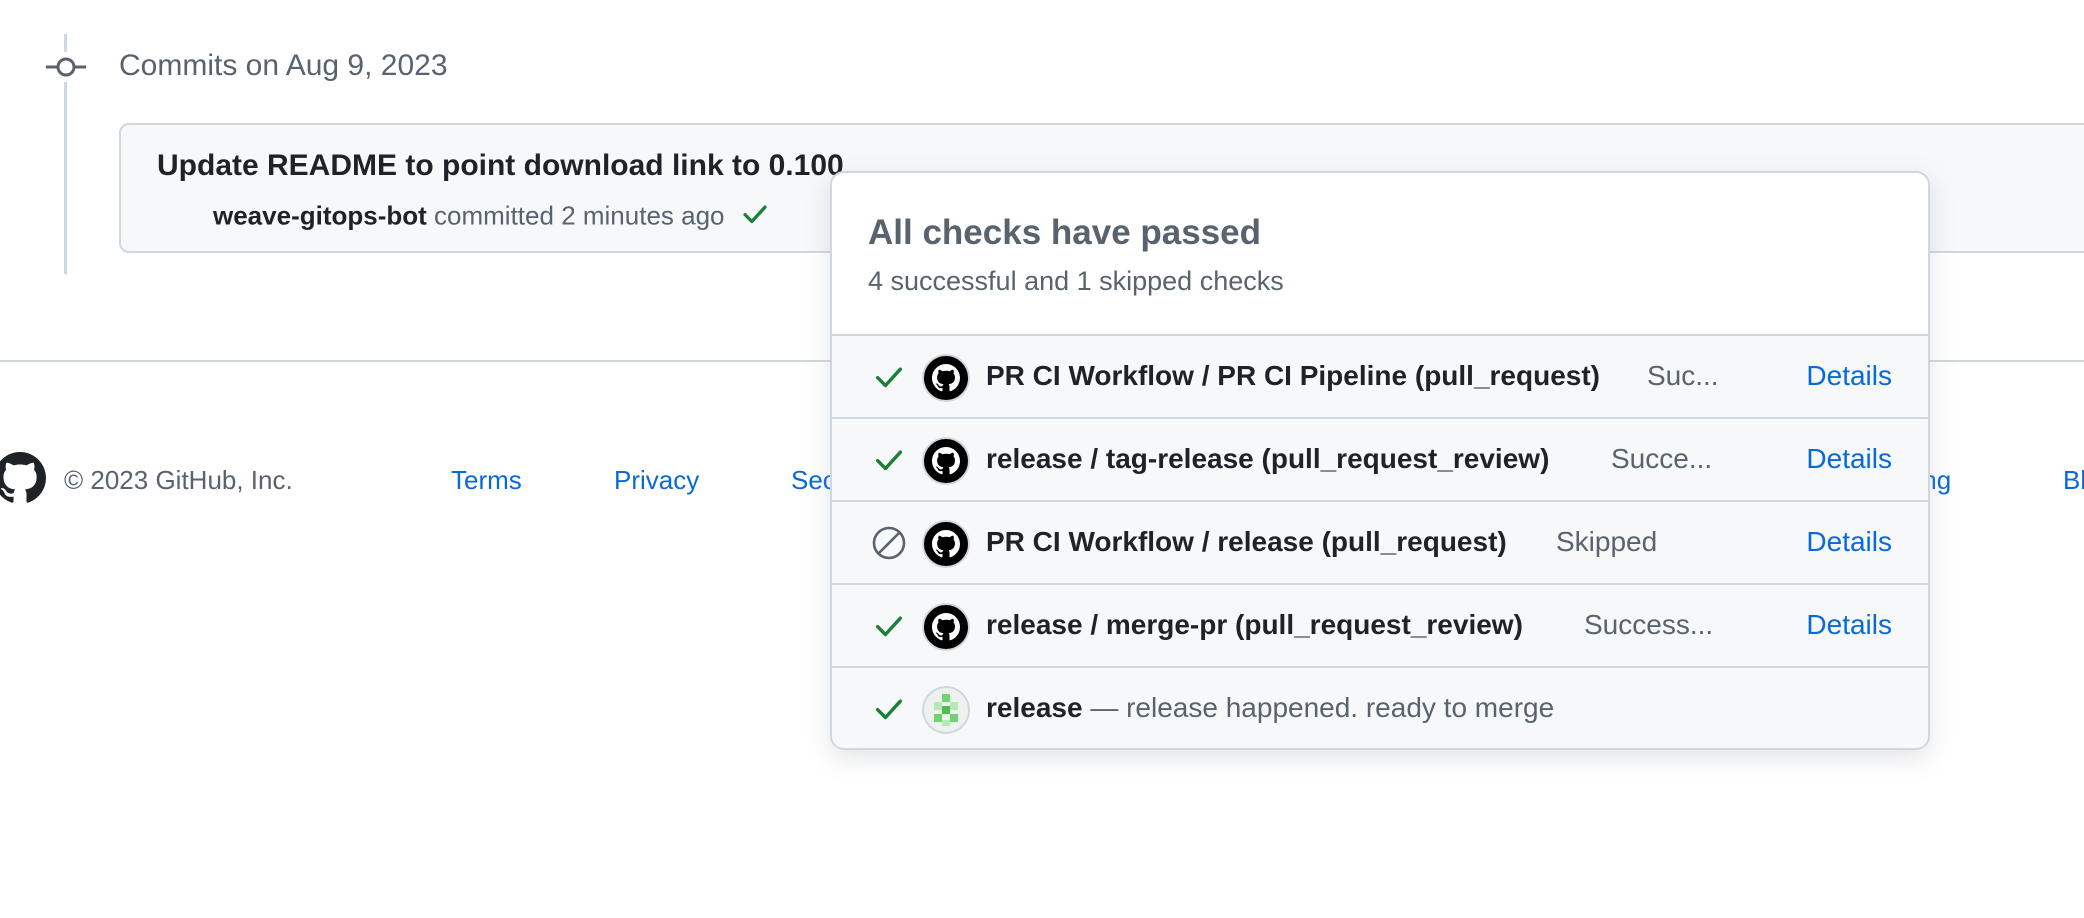 The height and width of the screenshot is (918, 2084). I want to click on commit-author-link: weave-gitops-bot, so click(320, 215).